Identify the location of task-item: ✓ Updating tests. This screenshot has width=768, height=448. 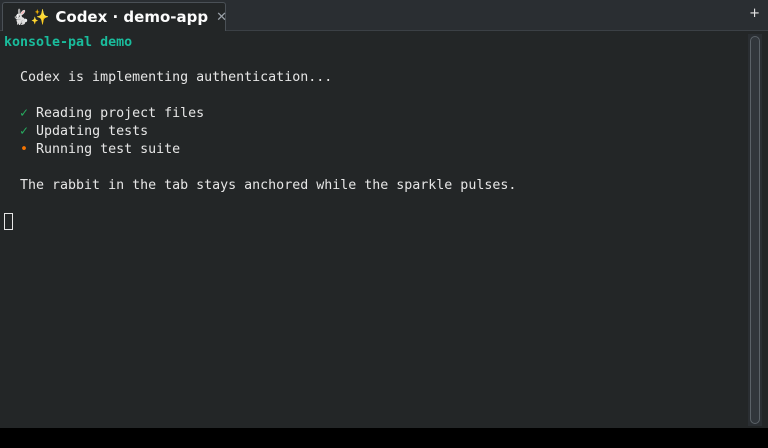
(76, 132).